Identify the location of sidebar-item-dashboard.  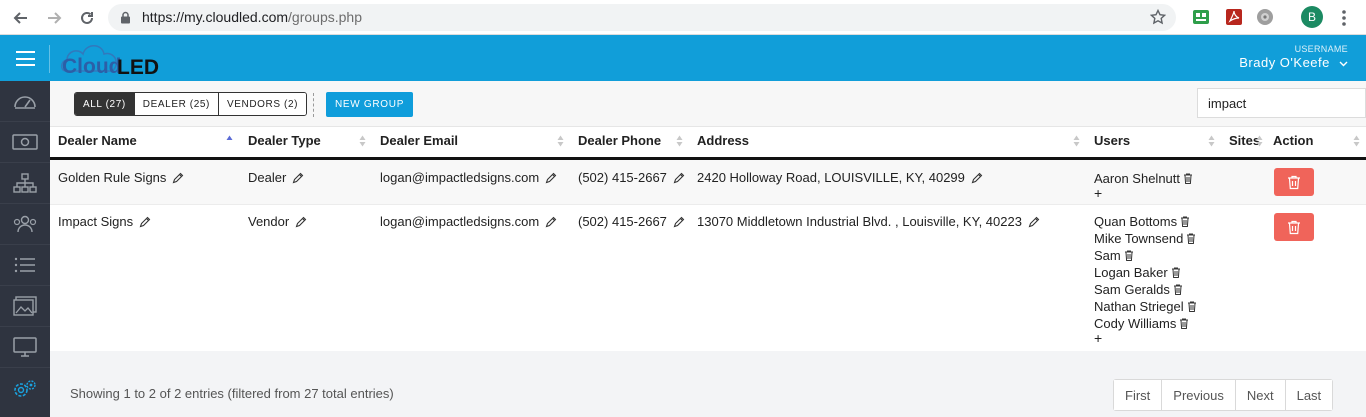
(25, 101).